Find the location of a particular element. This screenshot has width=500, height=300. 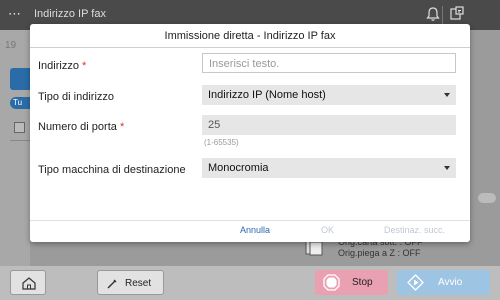

machine-type-select: Monocromia is located at coordinates (329, 168).